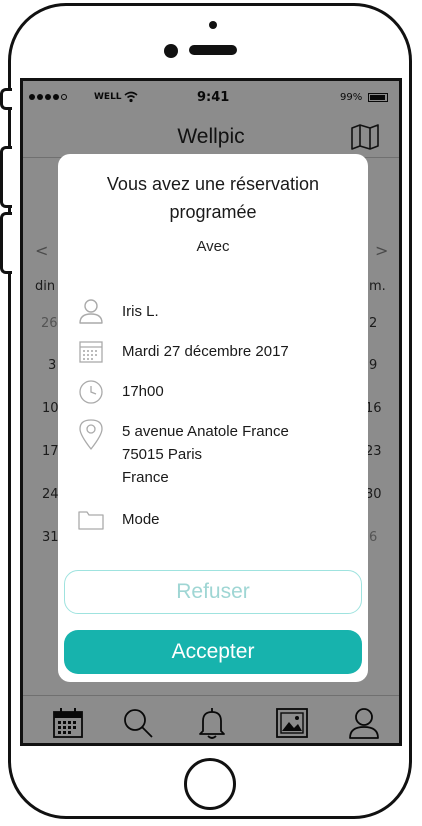  I want to click on refuse-button: Refuser, so click(213, 592).